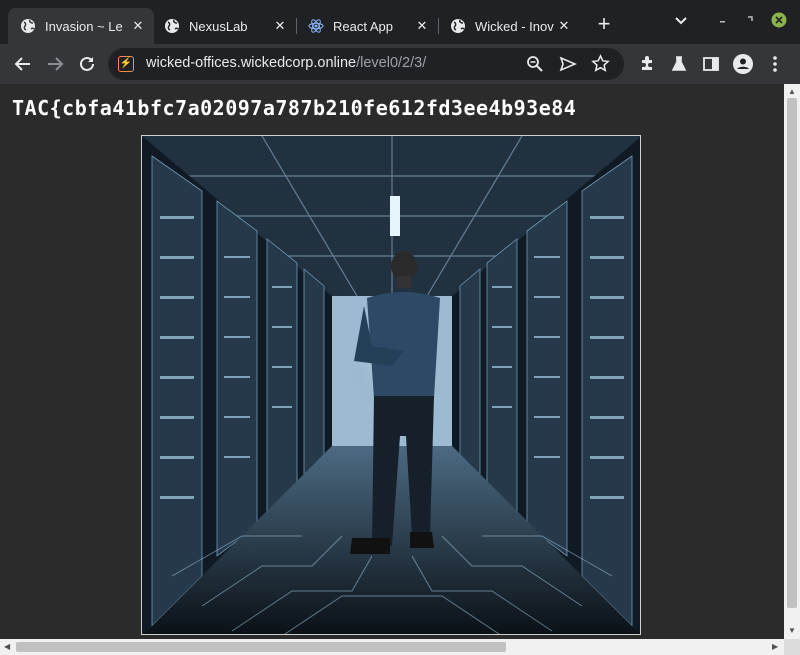  Describe the element at coordinates (261, 647) in the screenshot. I see `horizontal-scroll-thumb` at that location.